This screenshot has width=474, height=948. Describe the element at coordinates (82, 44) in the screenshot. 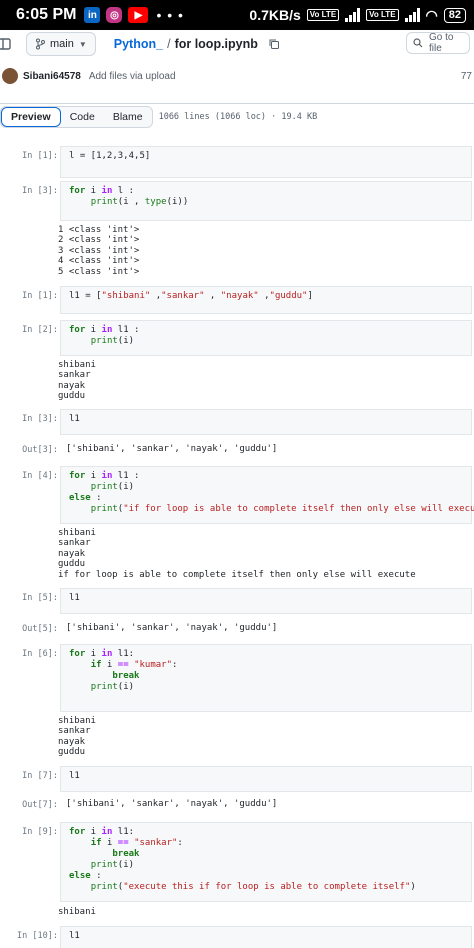

I see `chevron-down-icon: ▼` at that location.